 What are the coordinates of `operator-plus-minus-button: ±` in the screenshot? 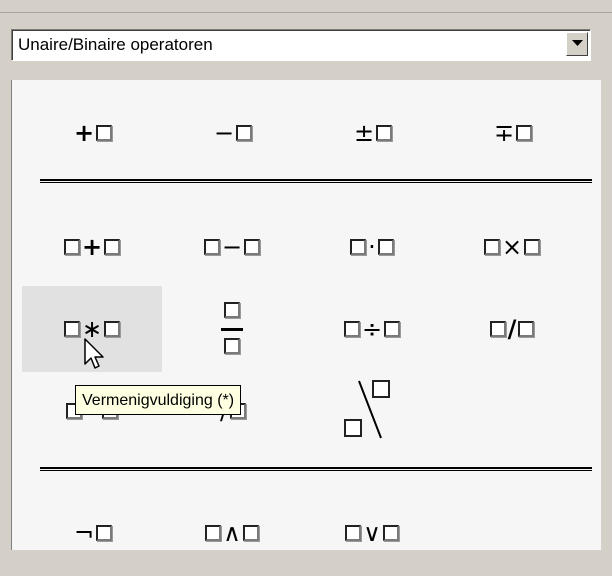 It's located at (372, 133).